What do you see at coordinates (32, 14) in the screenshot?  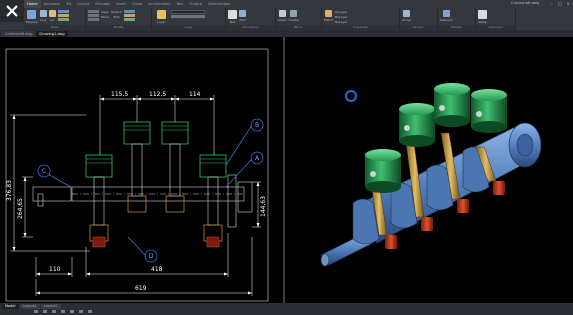 I see `polyline-icon` at bounding box center [32, 14].